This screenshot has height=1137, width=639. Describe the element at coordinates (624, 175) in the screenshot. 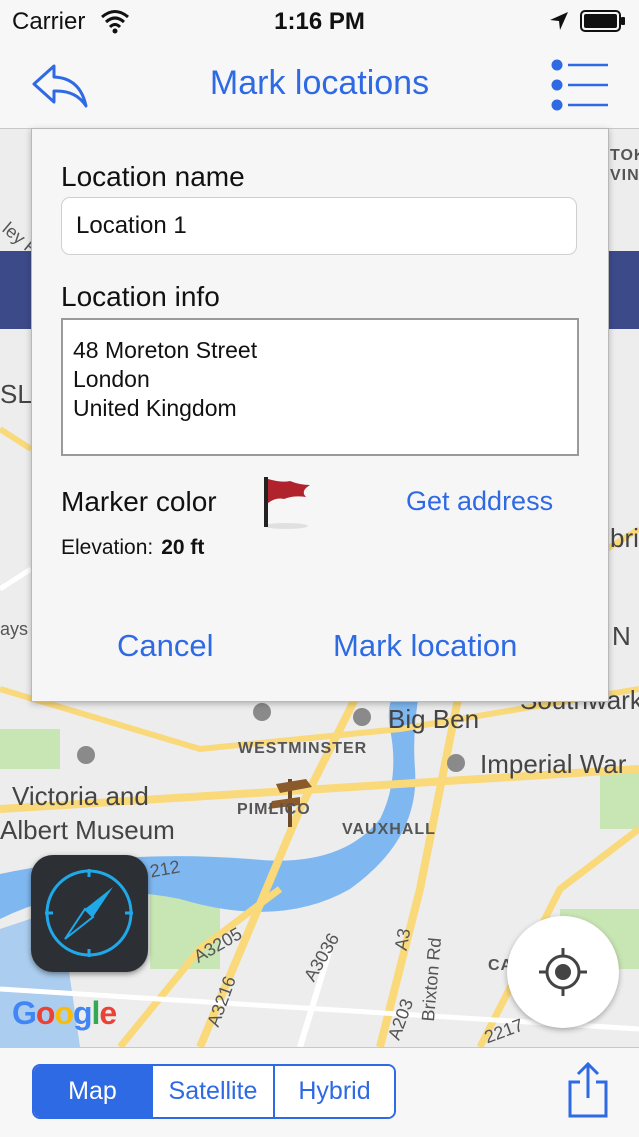

I see `map-label: VING` at that location.